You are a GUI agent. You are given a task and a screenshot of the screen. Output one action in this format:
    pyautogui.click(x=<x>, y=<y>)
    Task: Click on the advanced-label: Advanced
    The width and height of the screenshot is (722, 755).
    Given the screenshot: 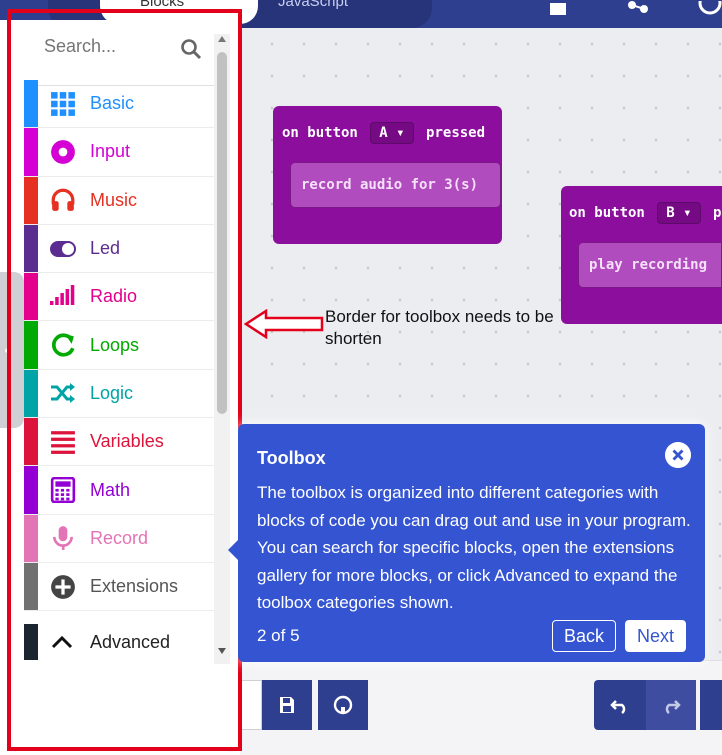 What is the action you would take?
    pyautogui.click(x=130, y=641)
    